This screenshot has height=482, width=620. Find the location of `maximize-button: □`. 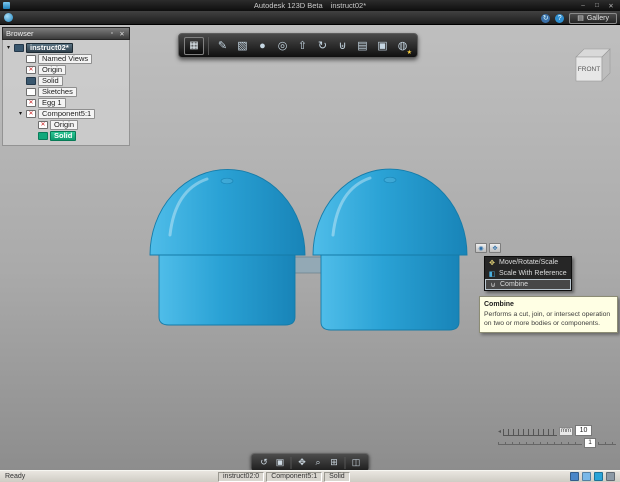

maximize-button: □ is located at coordinates (597, 6).